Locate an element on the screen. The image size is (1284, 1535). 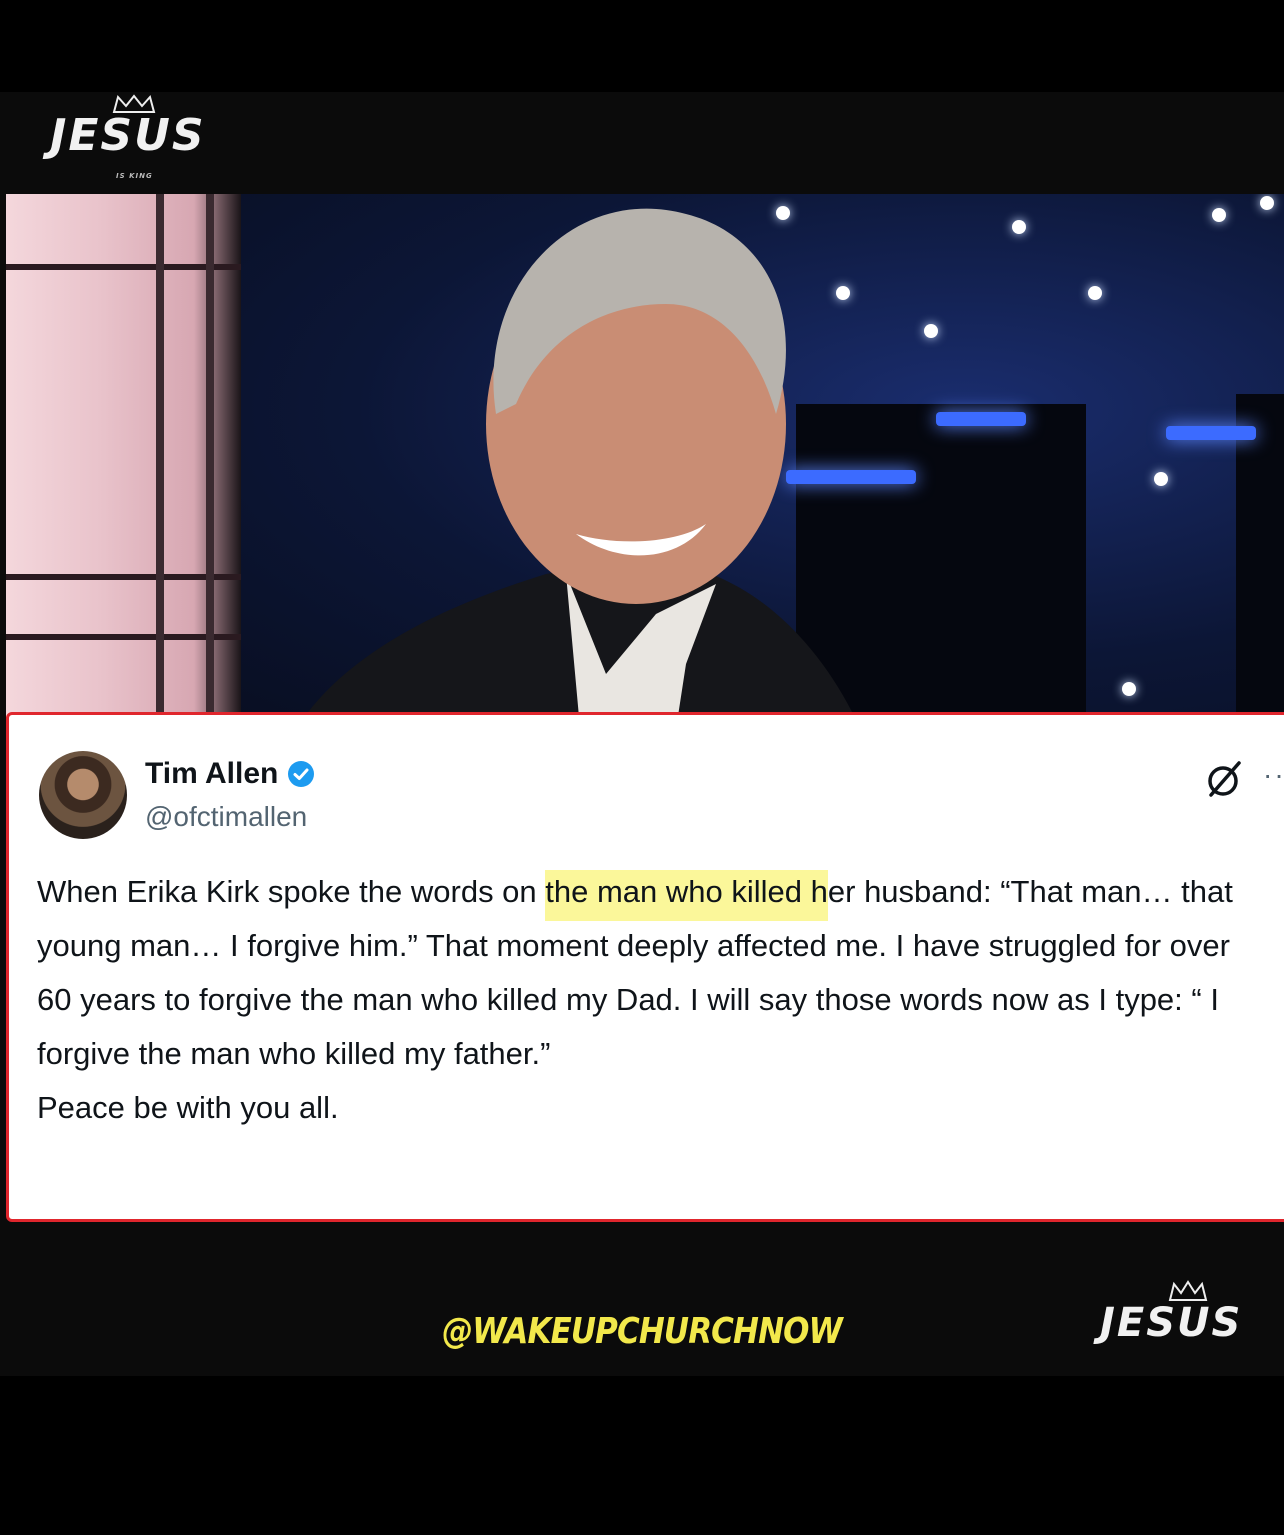
verified-badge-icon is located at coordinates (301, 774).